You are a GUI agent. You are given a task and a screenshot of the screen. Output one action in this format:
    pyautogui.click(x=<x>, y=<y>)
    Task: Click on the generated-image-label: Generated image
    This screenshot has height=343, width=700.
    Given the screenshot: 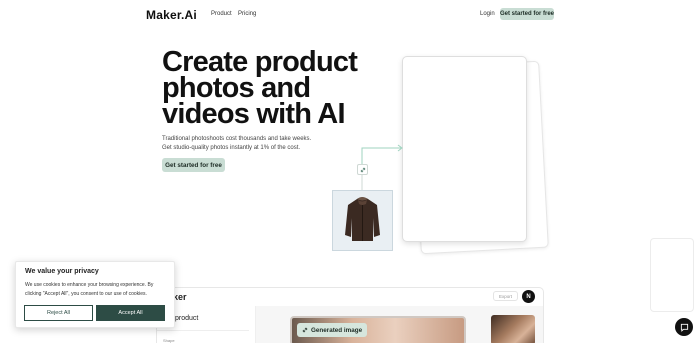 What is the action you would take?
    pyautogui.click(x=337, y=330)
    